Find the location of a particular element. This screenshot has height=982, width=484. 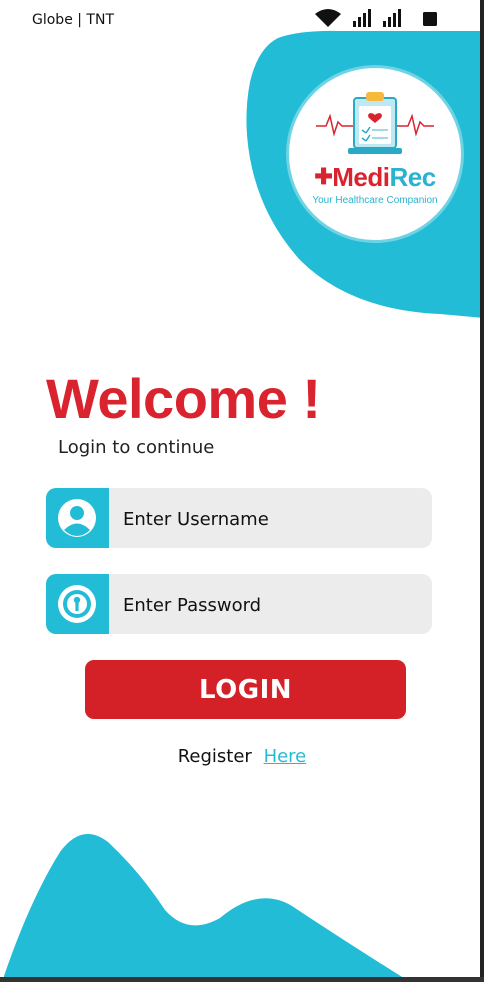

keyhole-icon is located at coordinates (77, 604).